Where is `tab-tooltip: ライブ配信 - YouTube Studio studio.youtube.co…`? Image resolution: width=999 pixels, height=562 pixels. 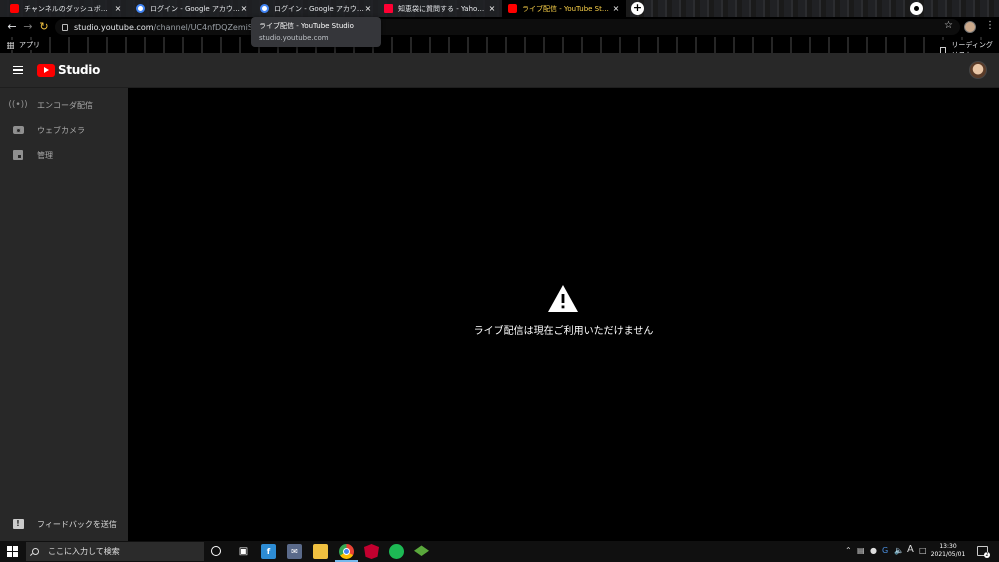
tab-tooltip: ライブ配信 - YouTube Studio studio.youtube.co… is located at coordinates (316, 32).